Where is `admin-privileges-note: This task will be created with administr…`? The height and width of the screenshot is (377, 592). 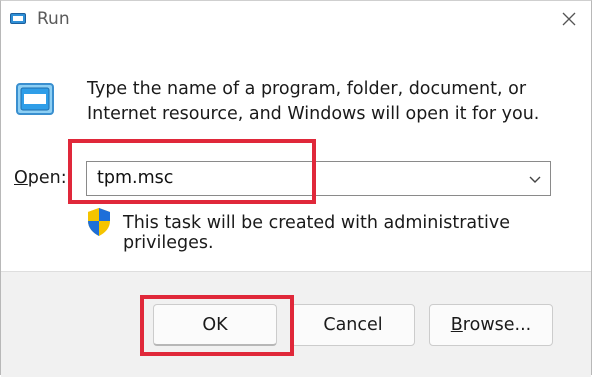
admin-privileges-note: This task will be created with administr… is located at coordinates (316, 233).